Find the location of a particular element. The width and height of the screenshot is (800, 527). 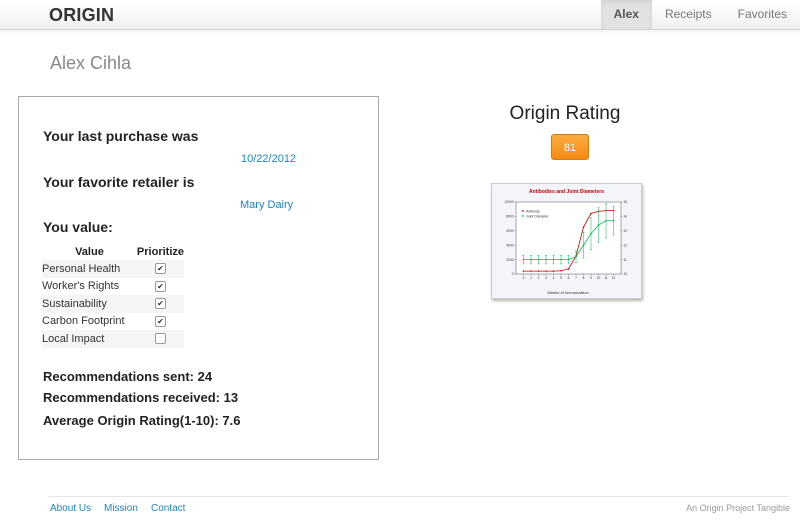

recommendations-sent: Recommendations sent: 24 is located at coordinates (128, 376).